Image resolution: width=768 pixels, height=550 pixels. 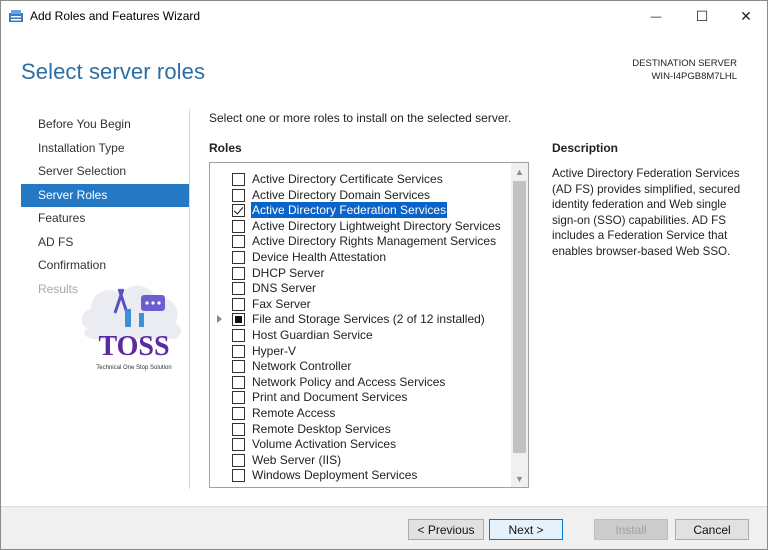 I want to click on role-label: Active Directory Certificate Services, so click(x=347, y=179).